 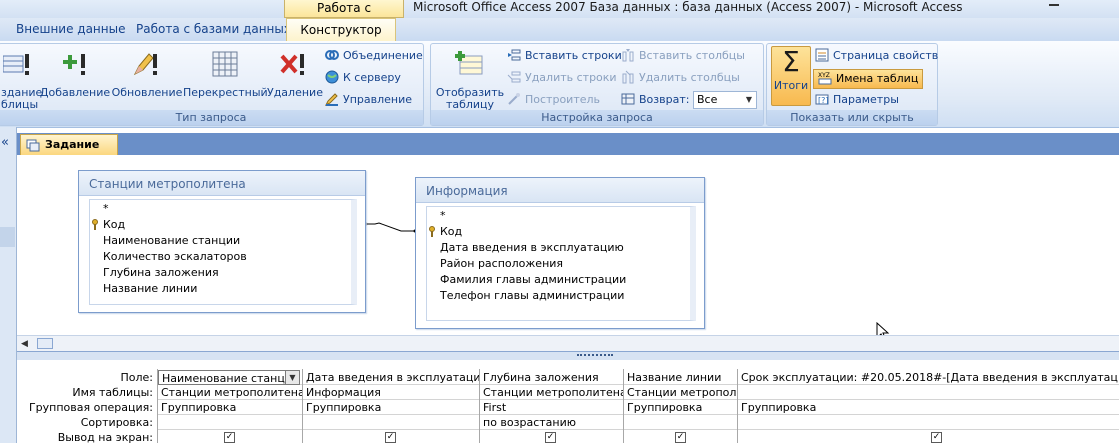 What do you see at coordinates (378, 99) in the screenshot?
I see `data-definition-label: Управление` at bounding box center [378, 99].